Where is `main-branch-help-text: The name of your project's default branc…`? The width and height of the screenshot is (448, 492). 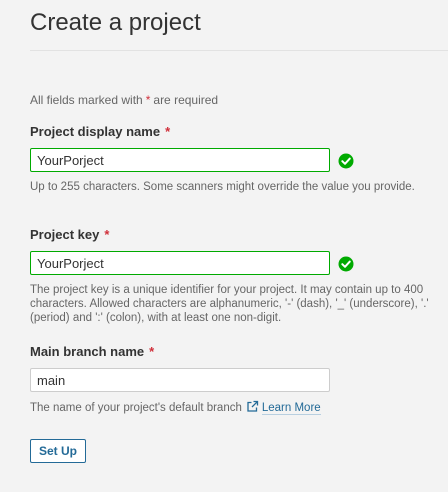 main-branch-help-text: The name of your project's default branc… is located at coordinates (136, 408).